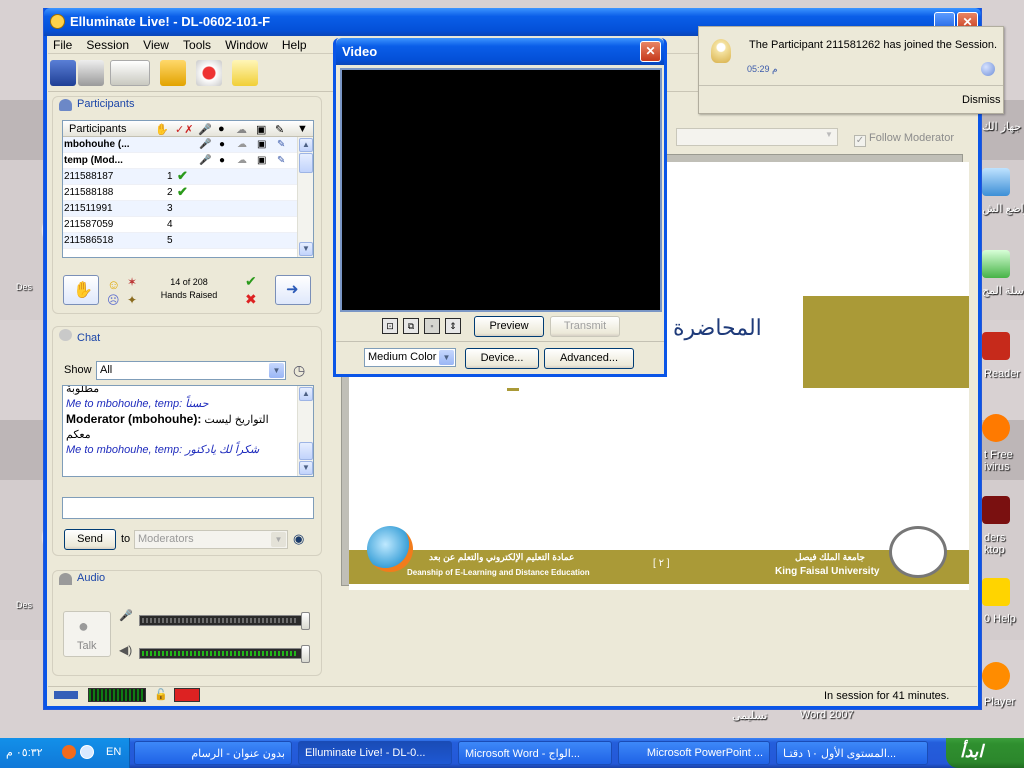 The height and width of the screenshot is (768, 1024). What do you see at coordinates (224, 654) in the screenshot?
I see `speaker-volume-slider` at bounding box center [224, 654].